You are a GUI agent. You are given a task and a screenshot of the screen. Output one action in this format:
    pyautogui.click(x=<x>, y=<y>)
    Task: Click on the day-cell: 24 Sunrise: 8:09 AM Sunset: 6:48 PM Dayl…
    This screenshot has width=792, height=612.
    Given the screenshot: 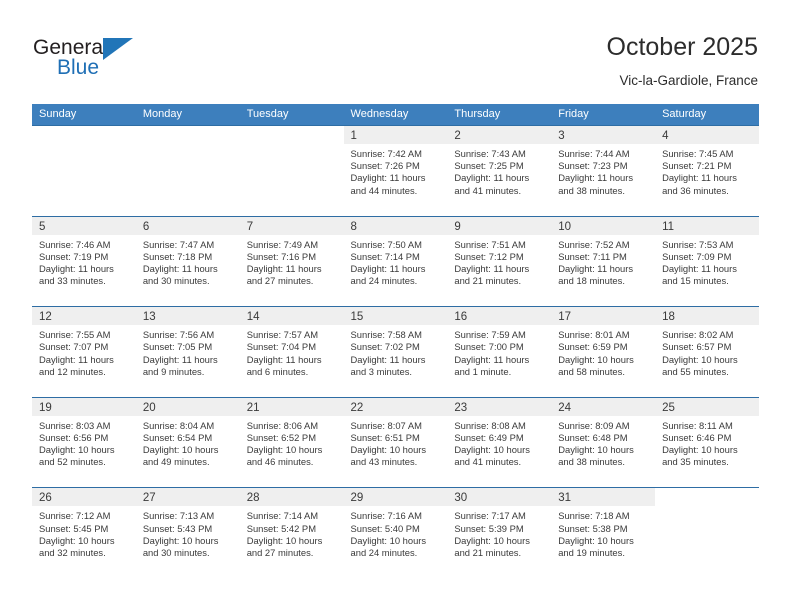 What is the action you would take?
    pyautogui.click(x=603, y=442)
    